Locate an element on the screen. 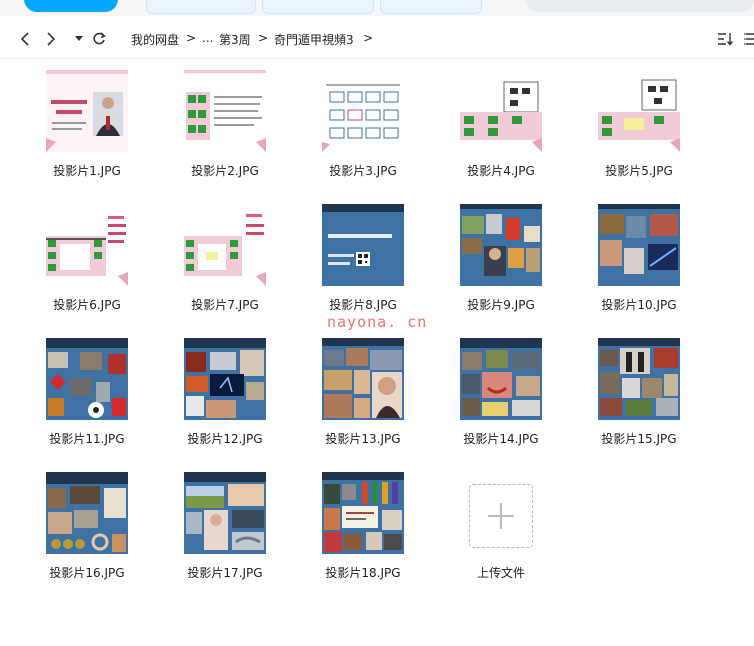  back-arrow-icon is located at coordinates (25, 39).